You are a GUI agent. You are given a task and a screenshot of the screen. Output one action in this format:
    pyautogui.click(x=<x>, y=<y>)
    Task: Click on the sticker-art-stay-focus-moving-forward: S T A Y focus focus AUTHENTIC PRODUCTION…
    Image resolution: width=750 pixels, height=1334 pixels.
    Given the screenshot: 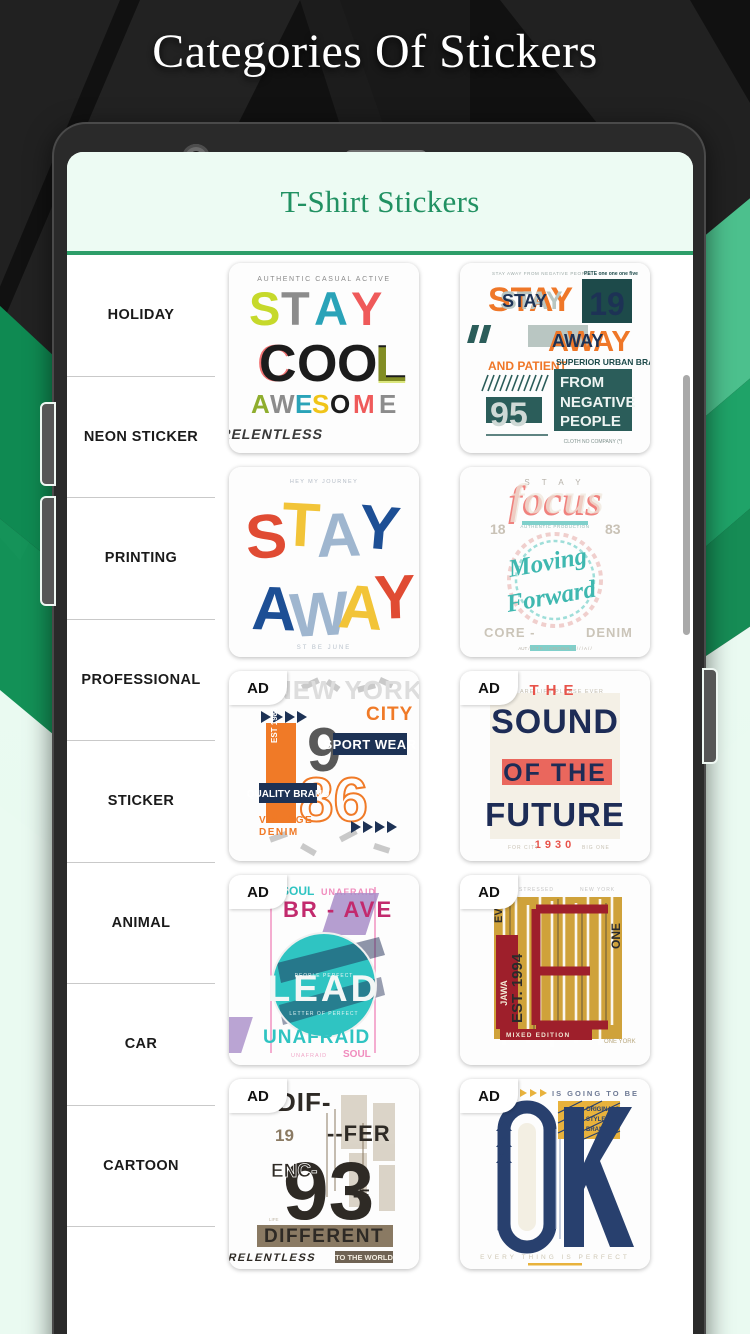 What is the action you would take?
    pyautogui.click(x=555, y=562)
    